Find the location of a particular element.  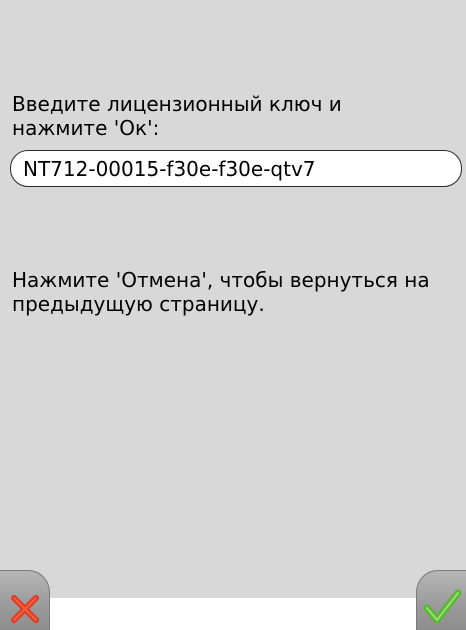

ok-button is located at coordinates (441, 600).